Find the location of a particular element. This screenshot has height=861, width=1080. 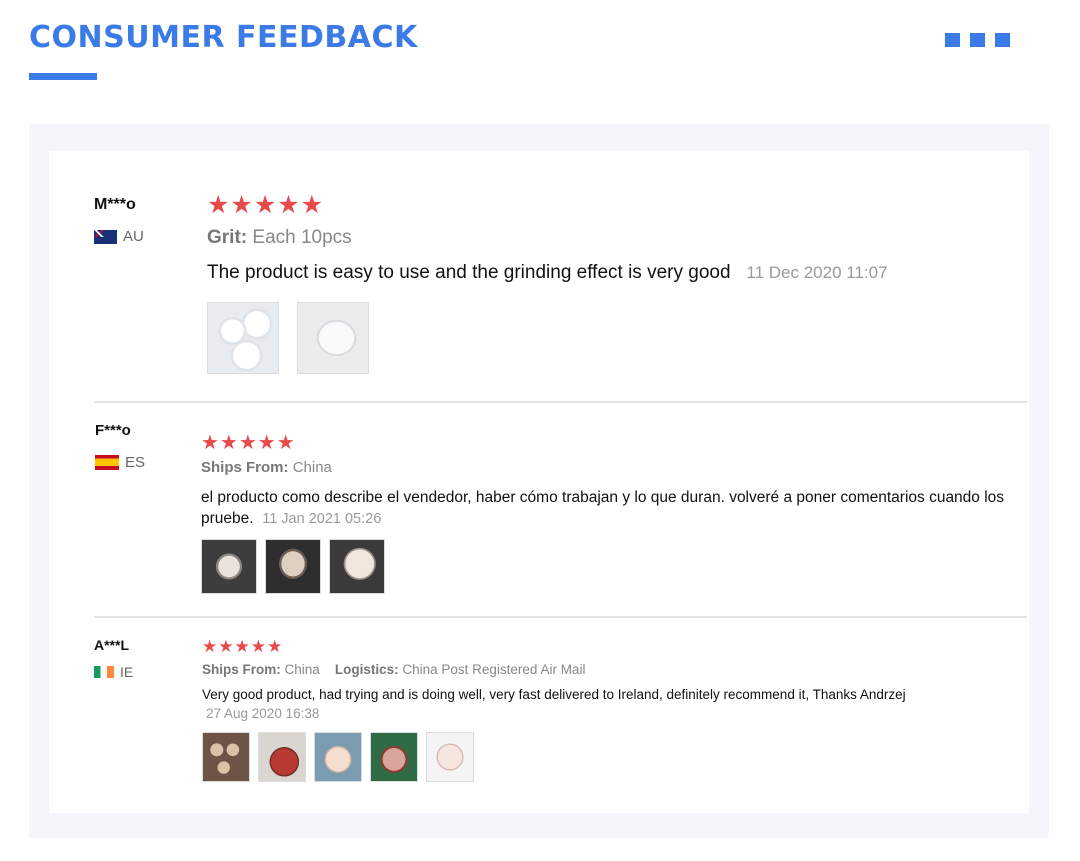

reviewer-country: AU is located at coordinates (119, 236).